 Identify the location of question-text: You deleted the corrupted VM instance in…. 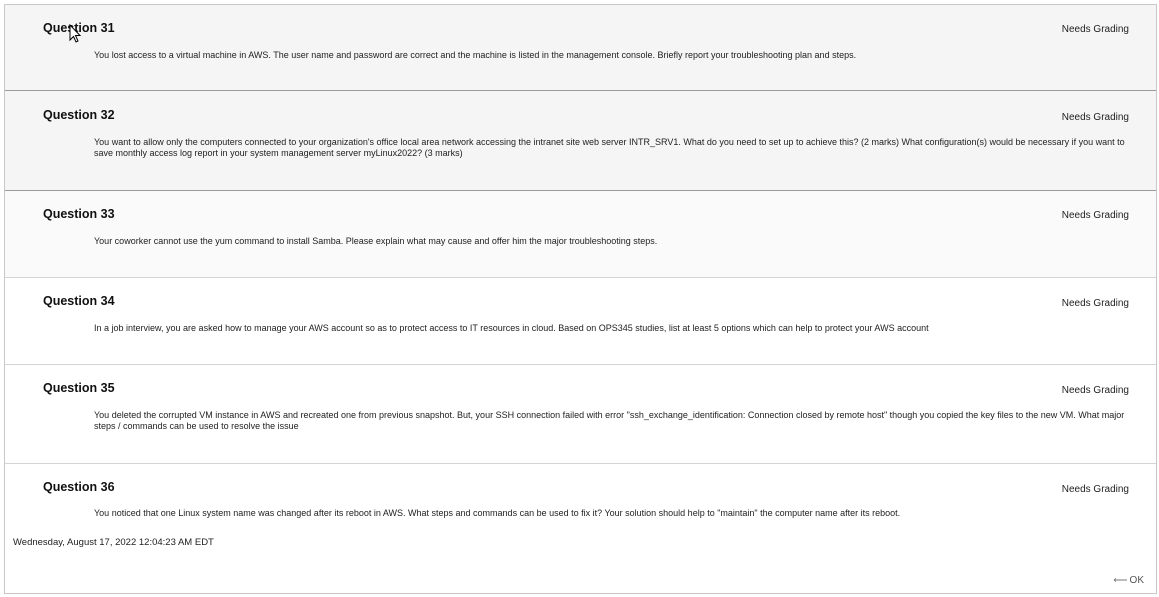
(609, 420).